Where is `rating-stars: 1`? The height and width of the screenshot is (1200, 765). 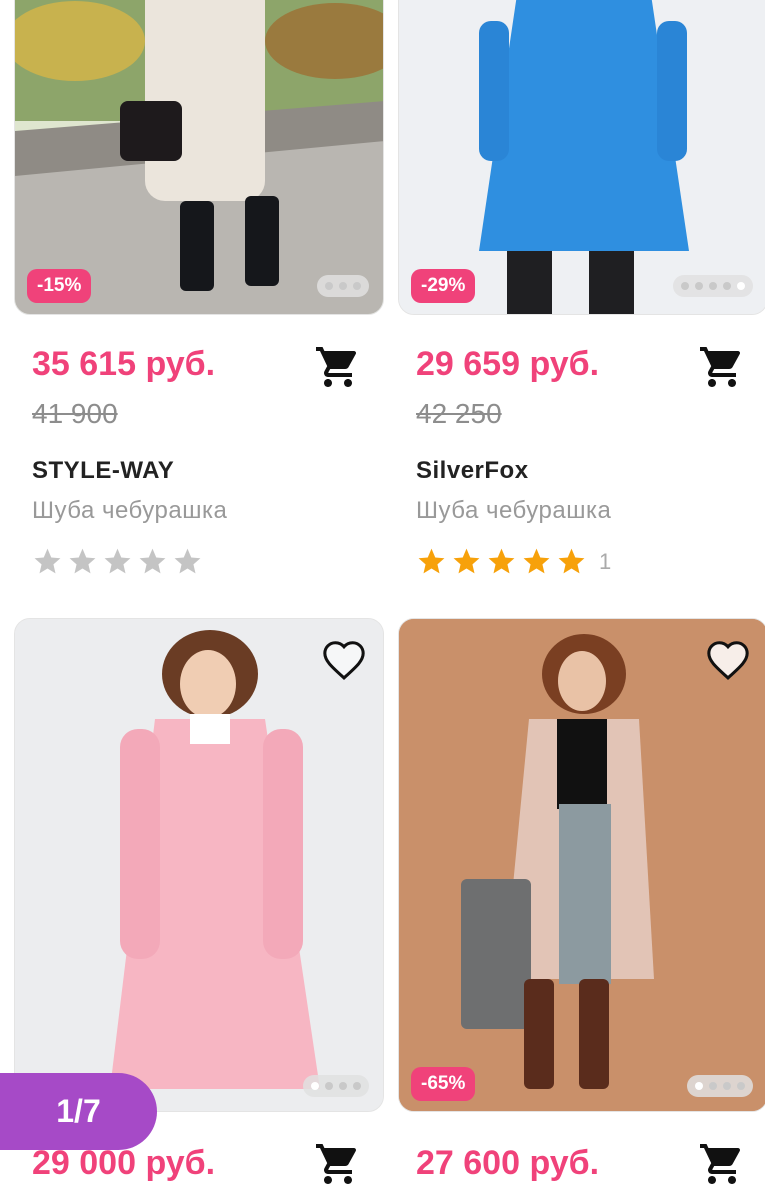
rating-stars: 1 is located at coordinates (513, 561).